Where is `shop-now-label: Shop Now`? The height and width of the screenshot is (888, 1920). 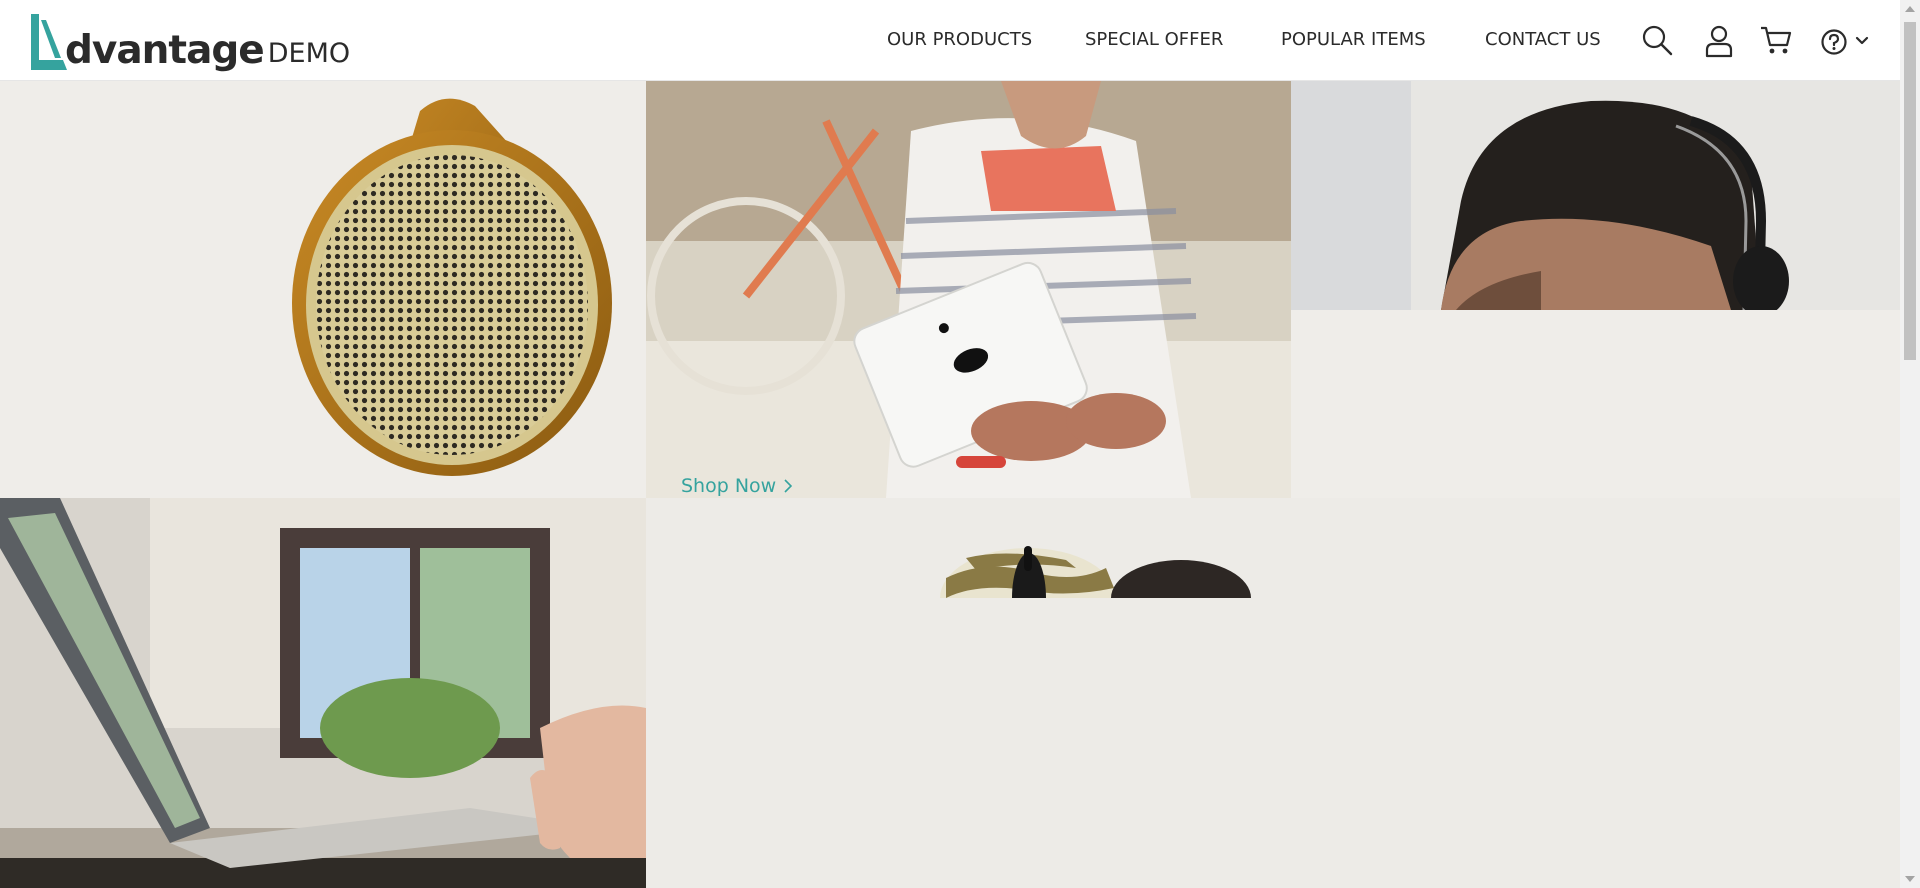
shop-now-label: Shop Now is located at coordinates (729, 486).